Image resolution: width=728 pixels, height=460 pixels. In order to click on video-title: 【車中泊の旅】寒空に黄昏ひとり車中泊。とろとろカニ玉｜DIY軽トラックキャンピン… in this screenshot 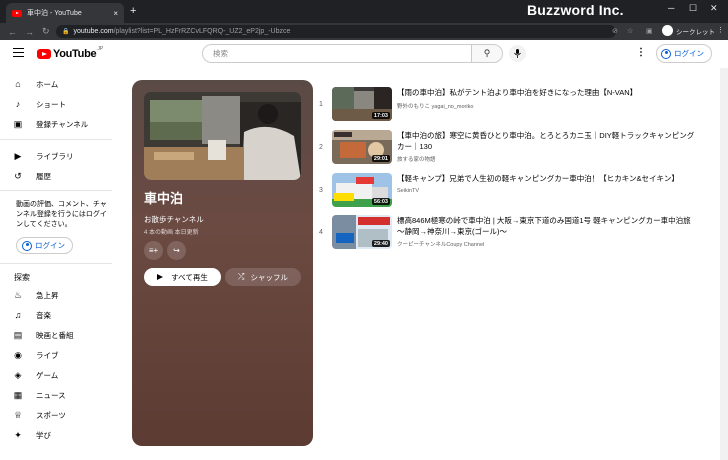, I will do `click(547, 141)`.